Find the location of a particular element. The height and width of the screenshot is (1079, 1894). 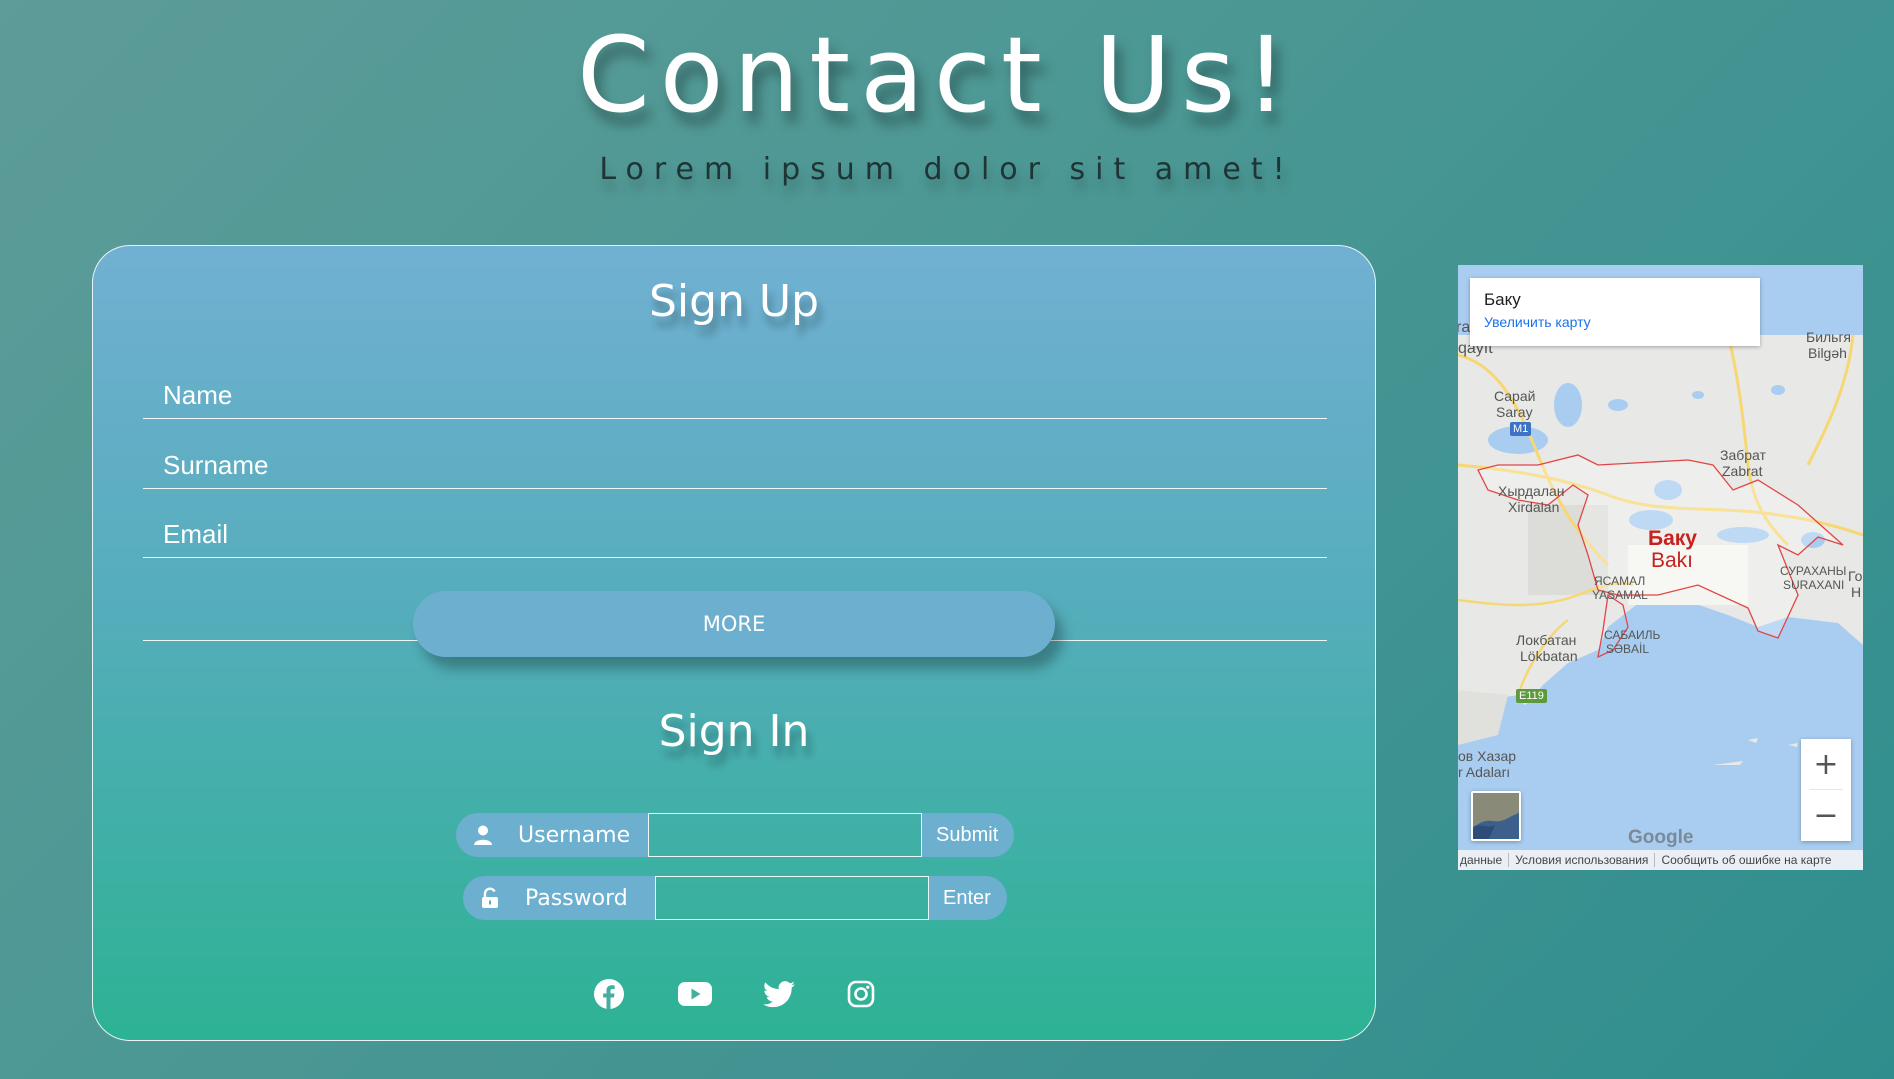

map-label-sabail-ru: САБАИЛЬ is located at coordinates (1632, 635).